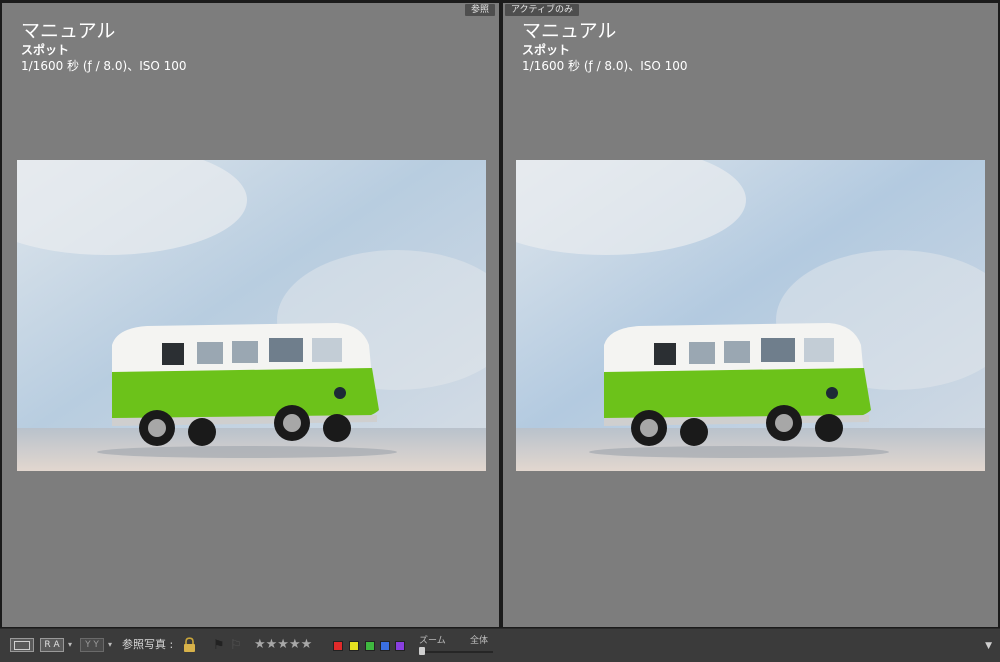 The image size is (1000, 662). What do you see at coordinates (354, 646) in the screenshot?
I see `color-label-yellow` at bounding box center [354, 646].